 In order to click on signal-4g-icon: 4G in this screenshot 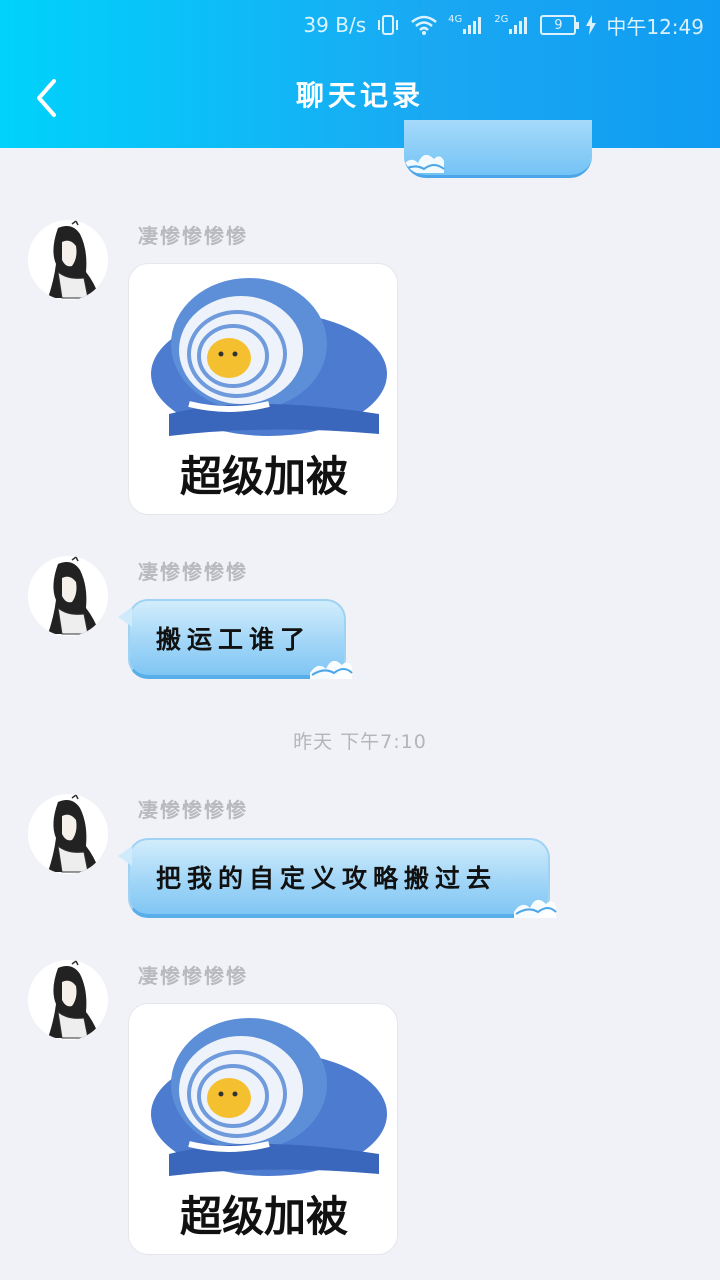, I will do `click(466, 25)`.